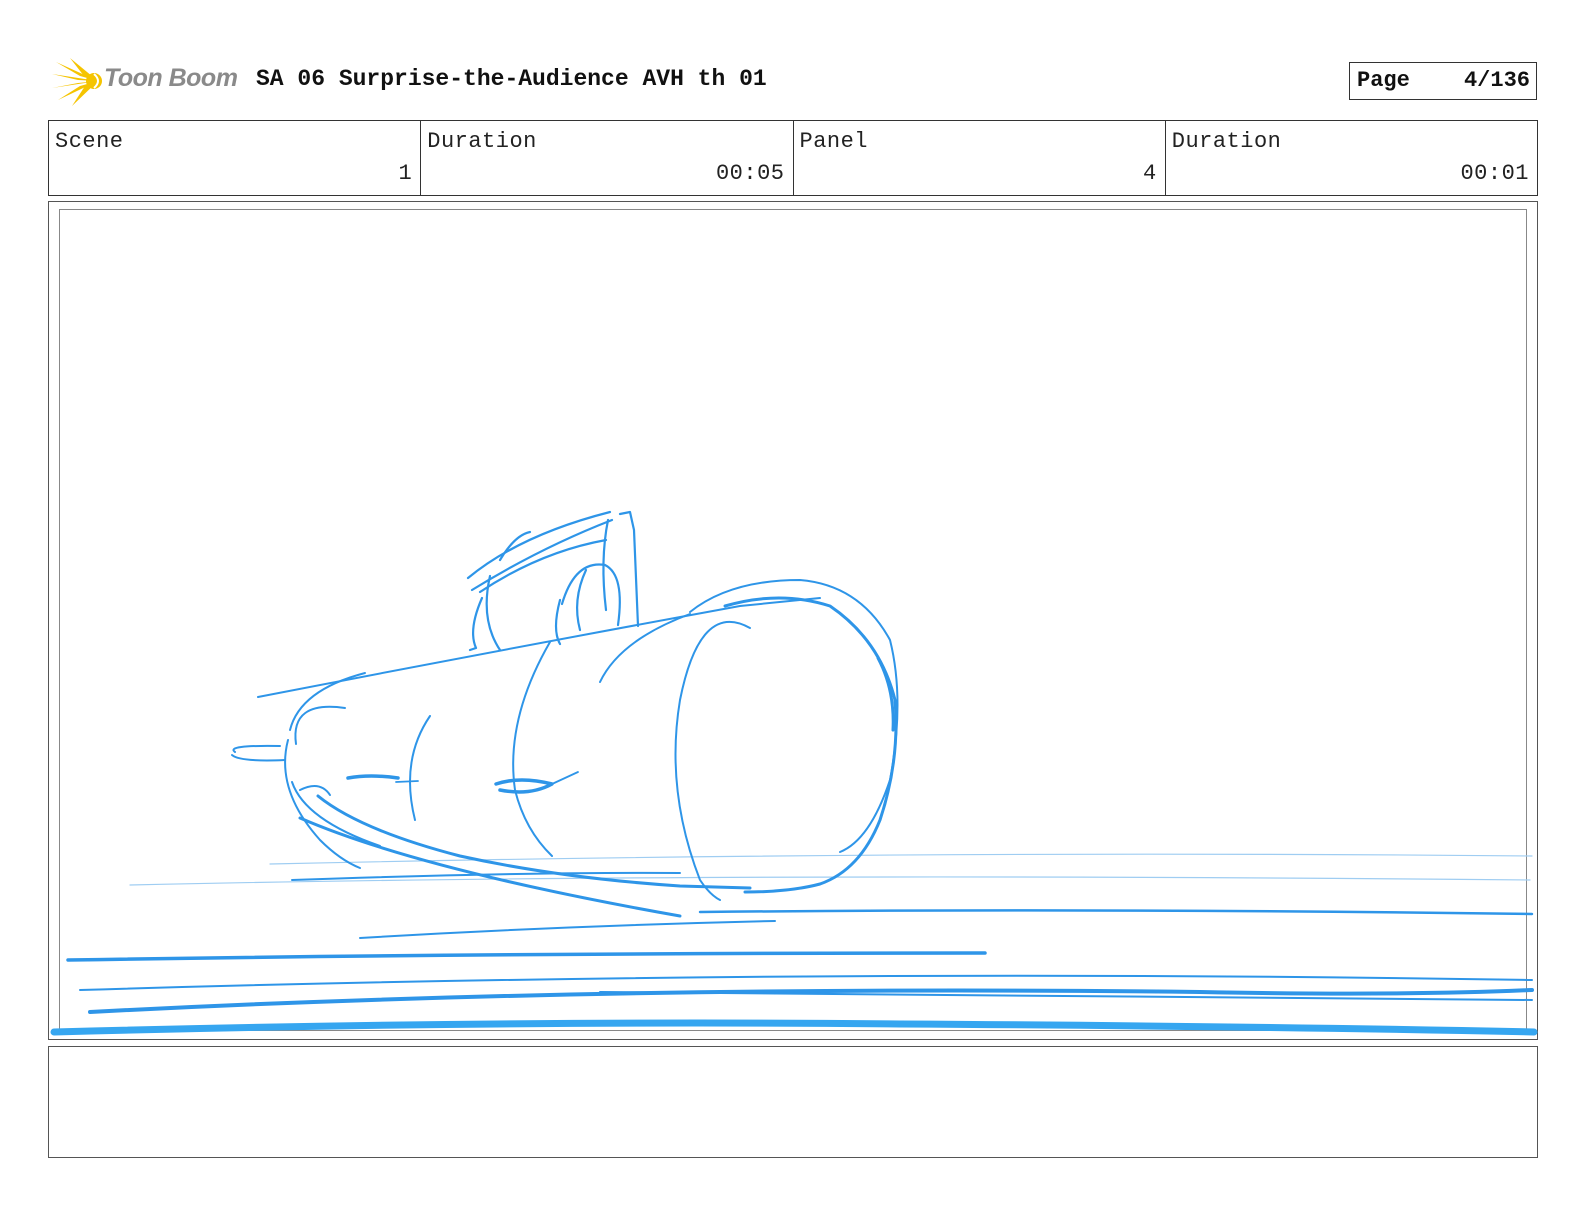  Describe the element at coordinates (1226, 141) in the screenshot. I see `panel-duration-label: Duration` at that location.